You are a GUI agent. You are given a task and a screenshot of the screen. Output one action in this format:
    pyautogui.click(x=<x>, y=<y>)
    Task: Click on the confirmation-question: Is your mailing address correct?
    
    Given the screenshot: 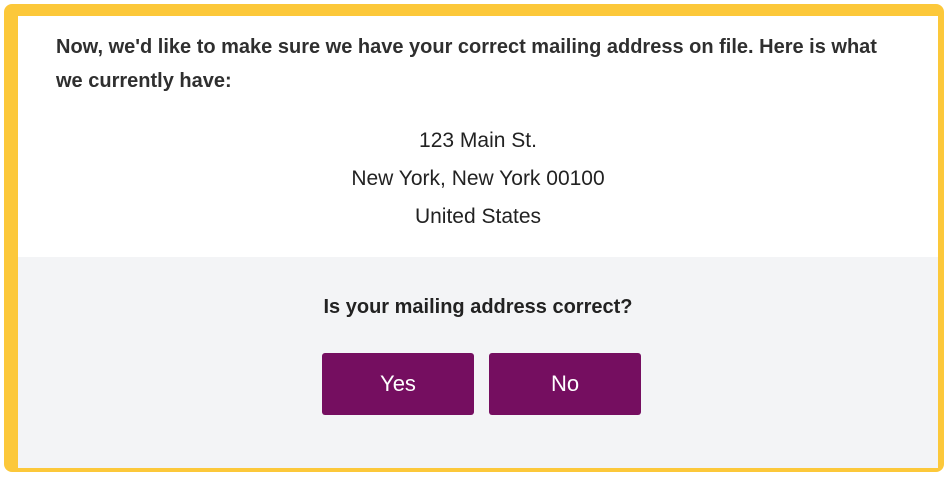 What is the action you would take?
    pyautogui.click(x=478, y=307)
    